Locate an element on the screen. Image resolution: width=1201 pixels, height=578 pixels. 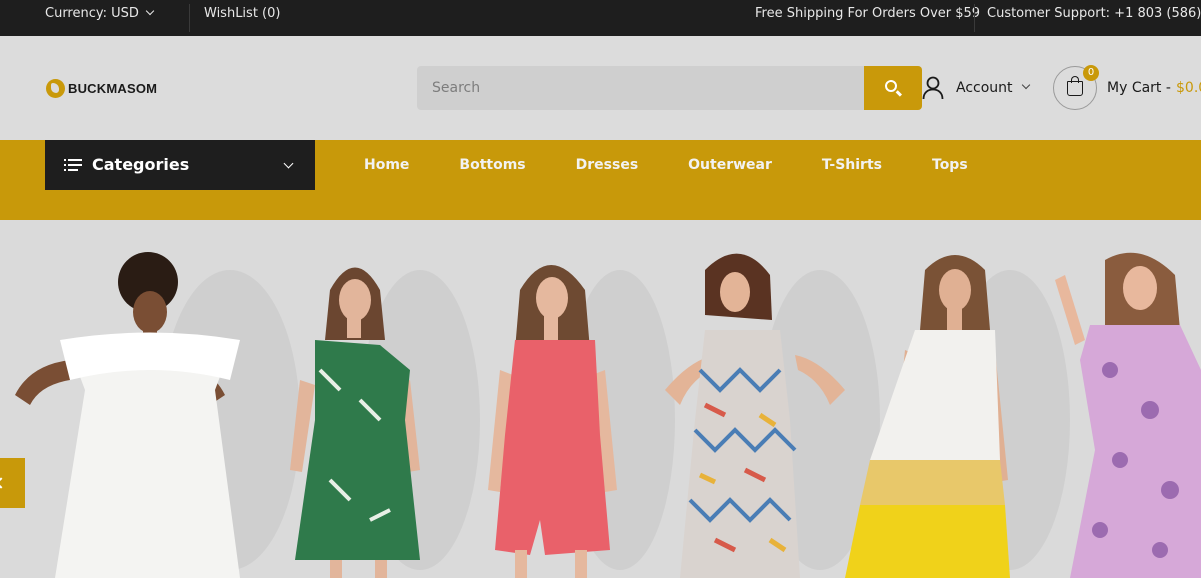
account-label: Account is located at coordinates (984, 88).